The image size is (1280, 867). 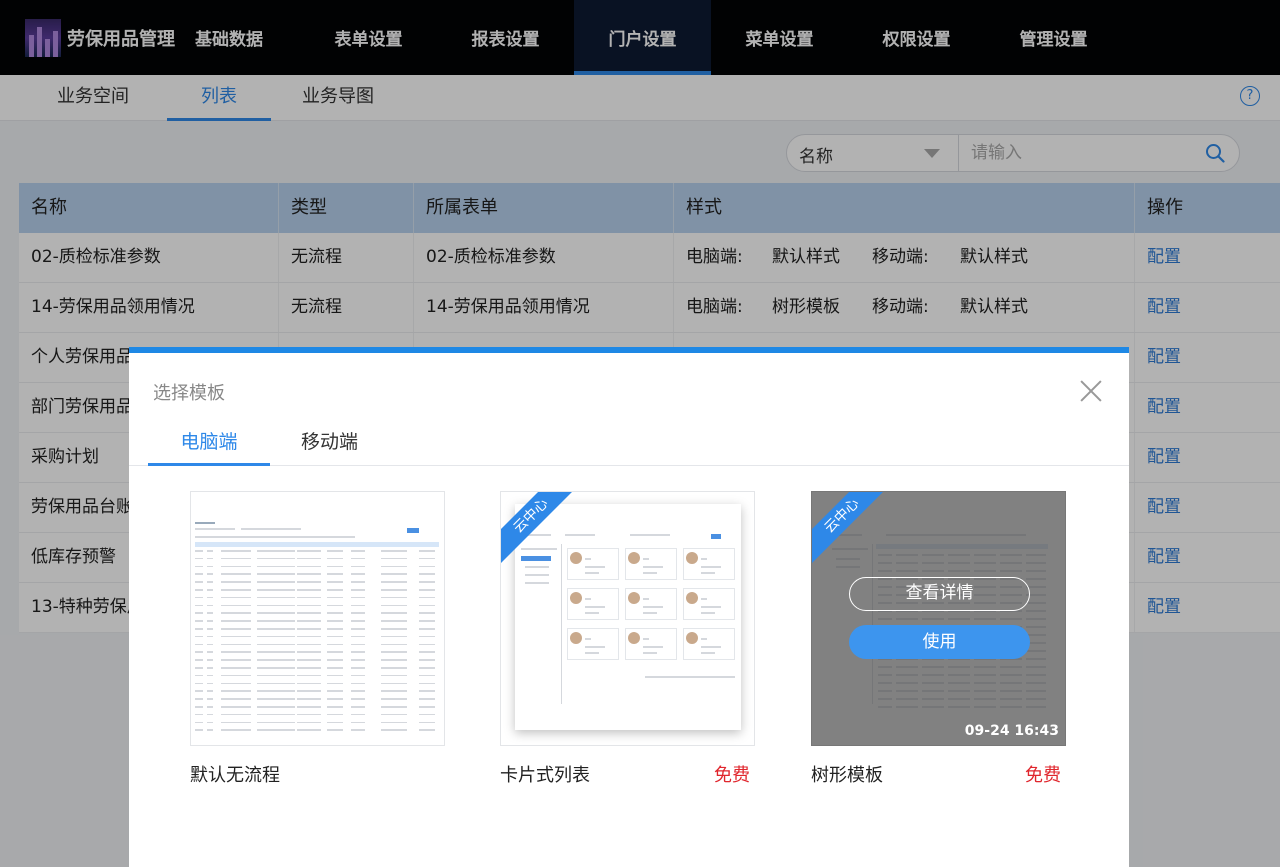 I want to click on close-icon, so click(x=1091, y=391).